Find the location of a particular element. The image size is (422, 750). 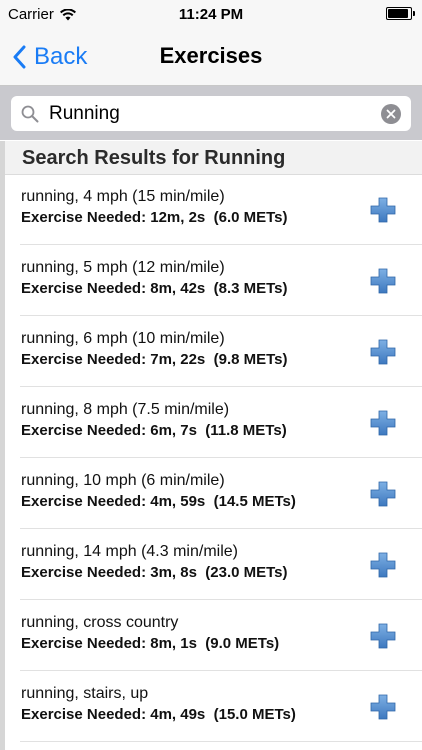

exercise-name: running, 5 mph (12 min/mile) is located at coordinates (123, 267).